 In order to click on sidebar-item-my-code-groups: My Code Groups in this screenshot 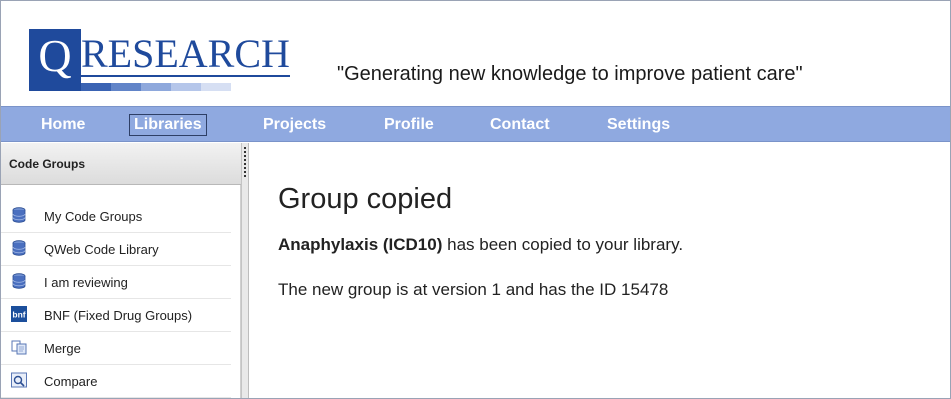, I will do `click(116, 216)`.